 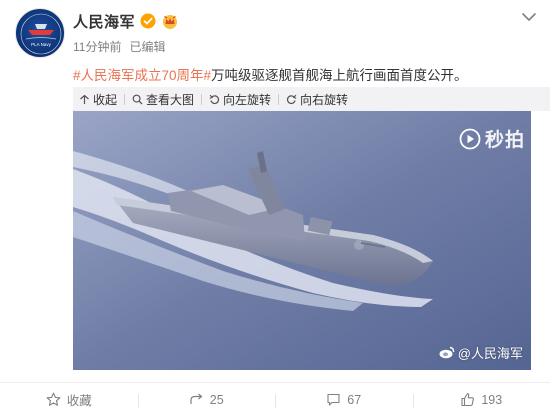 What do you see at coordinates (217, 400) in the screenshot?
I see `repost-count: 25` at bounding box center [217, 400].